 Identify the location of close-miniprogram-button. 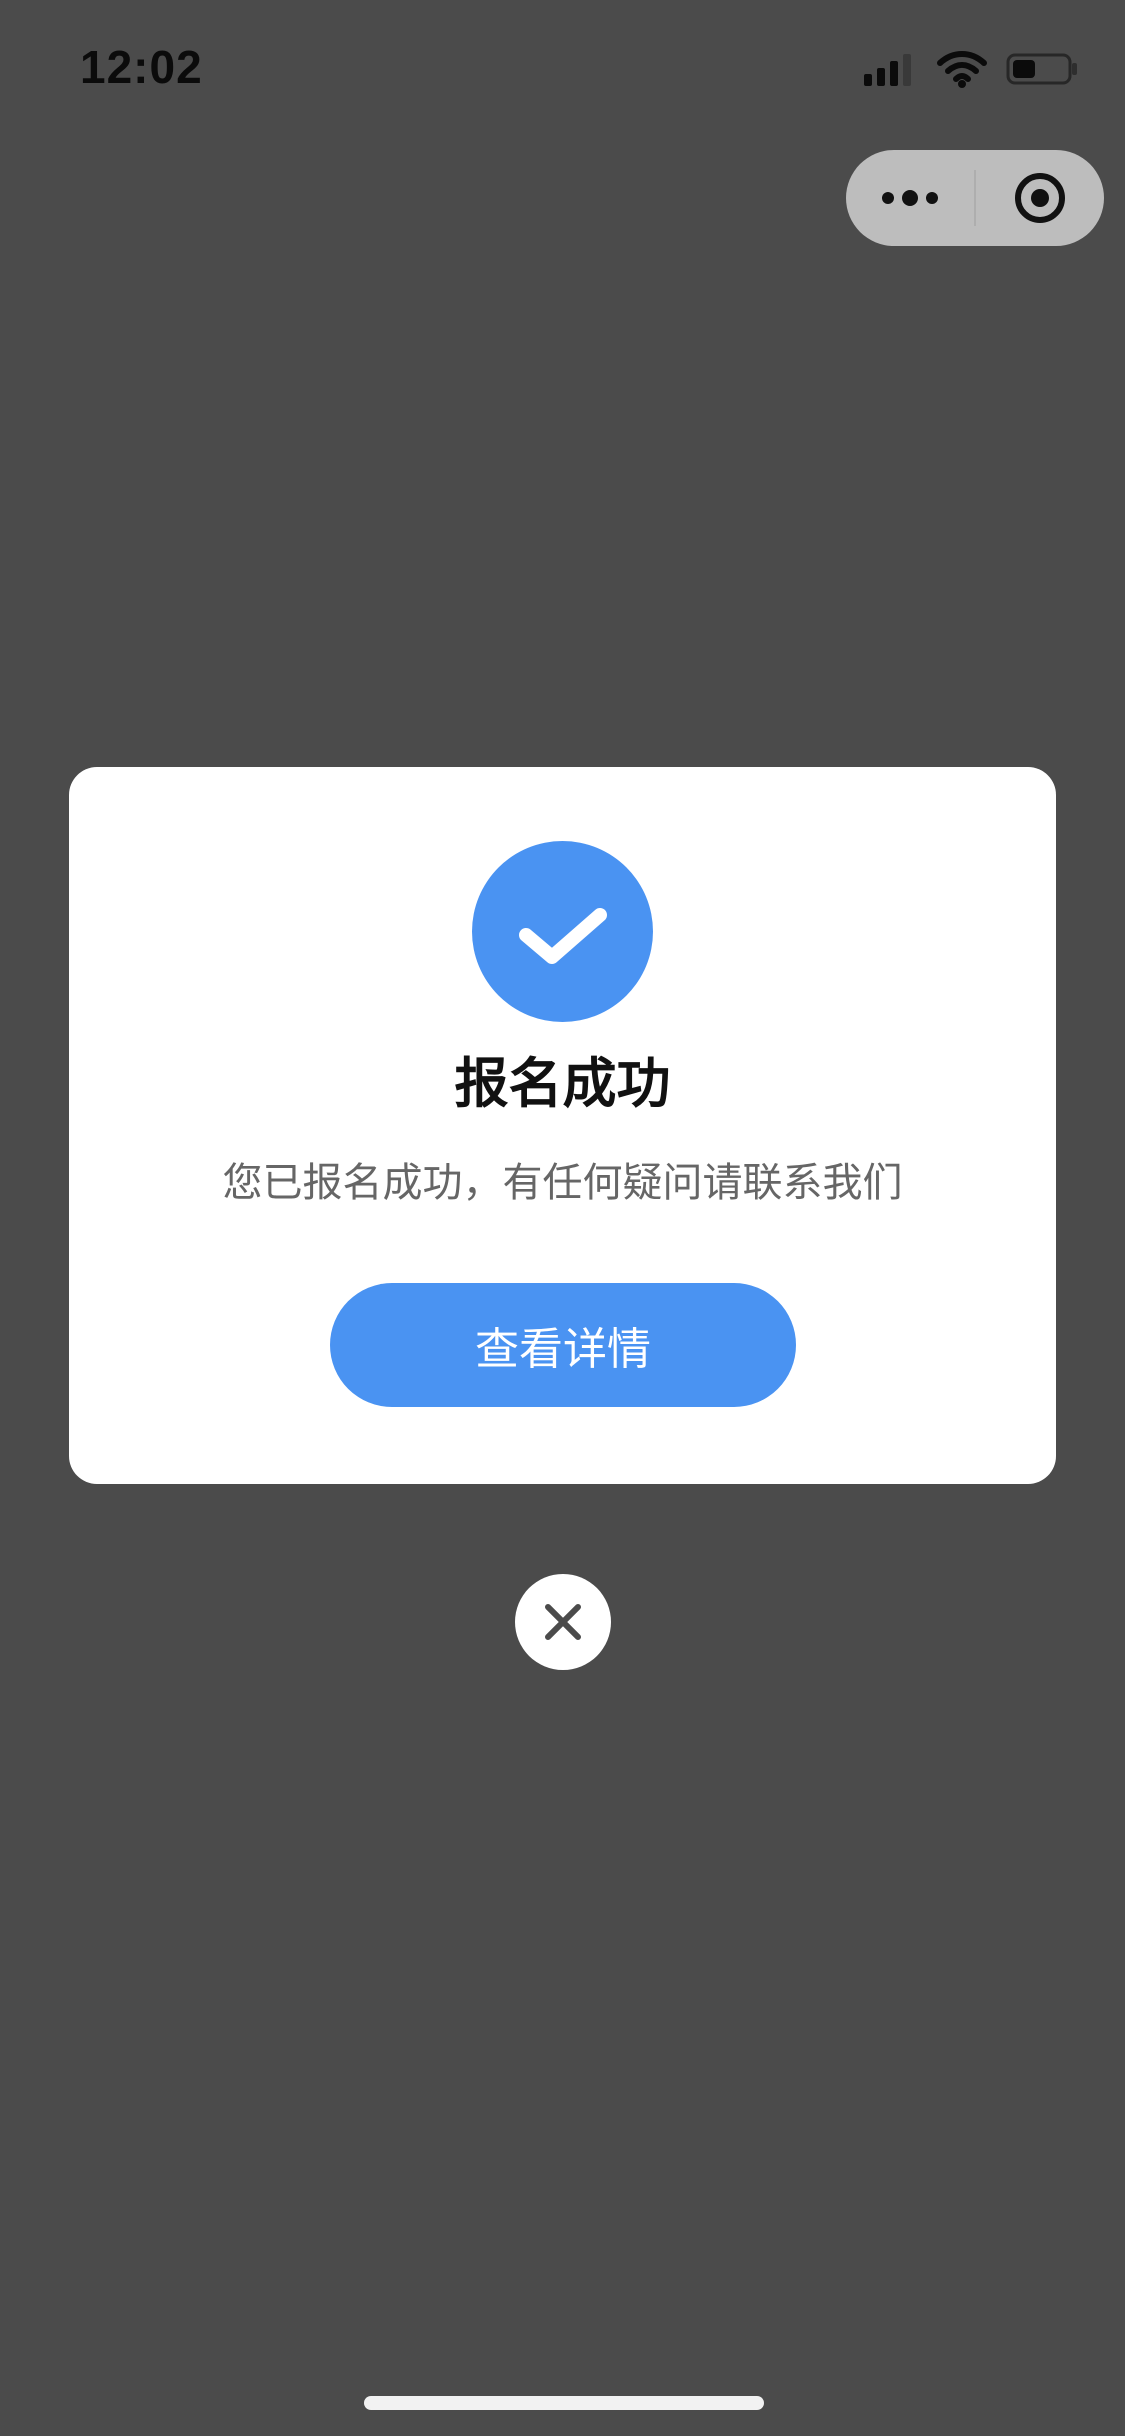
(1040, 198).